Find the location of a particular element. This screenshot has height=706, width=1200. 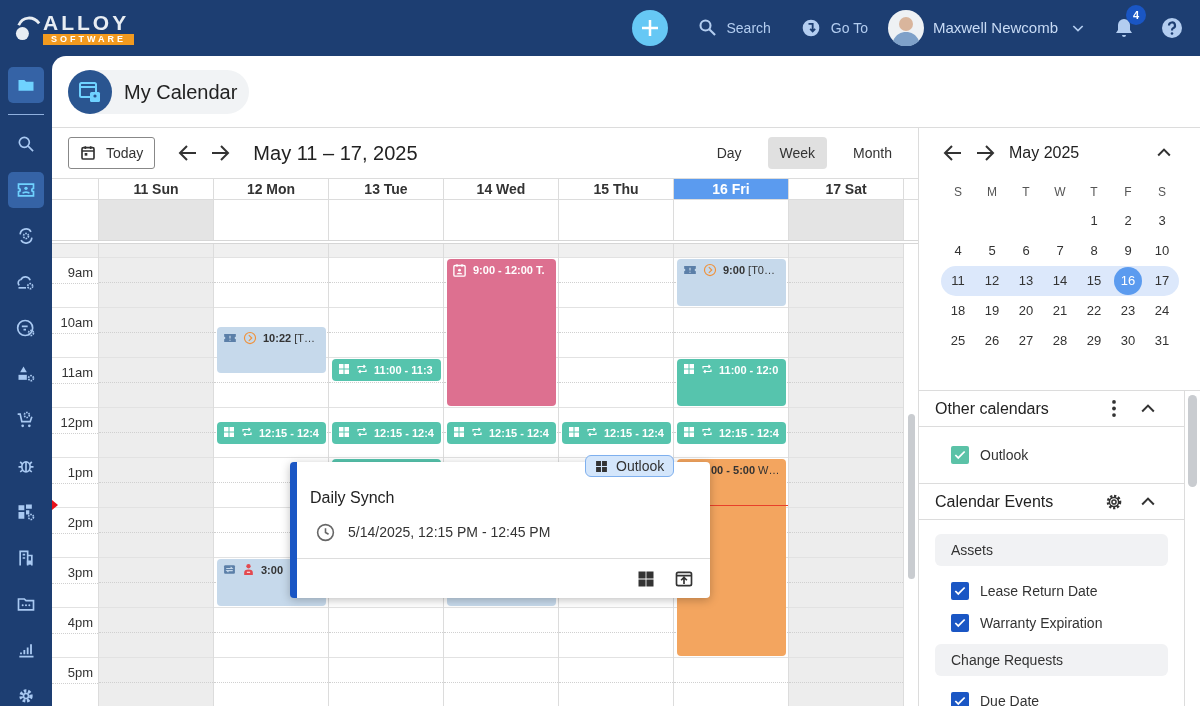

date-button: 2 is located at coordinates (1128, 221).